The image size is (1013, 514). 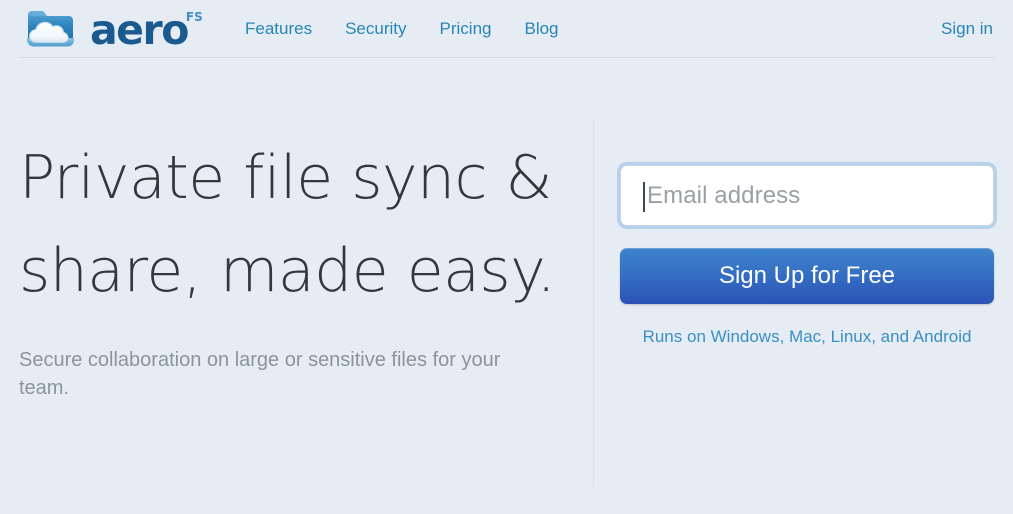 I want to click on vertical-divider, so click(x=593, y=302).